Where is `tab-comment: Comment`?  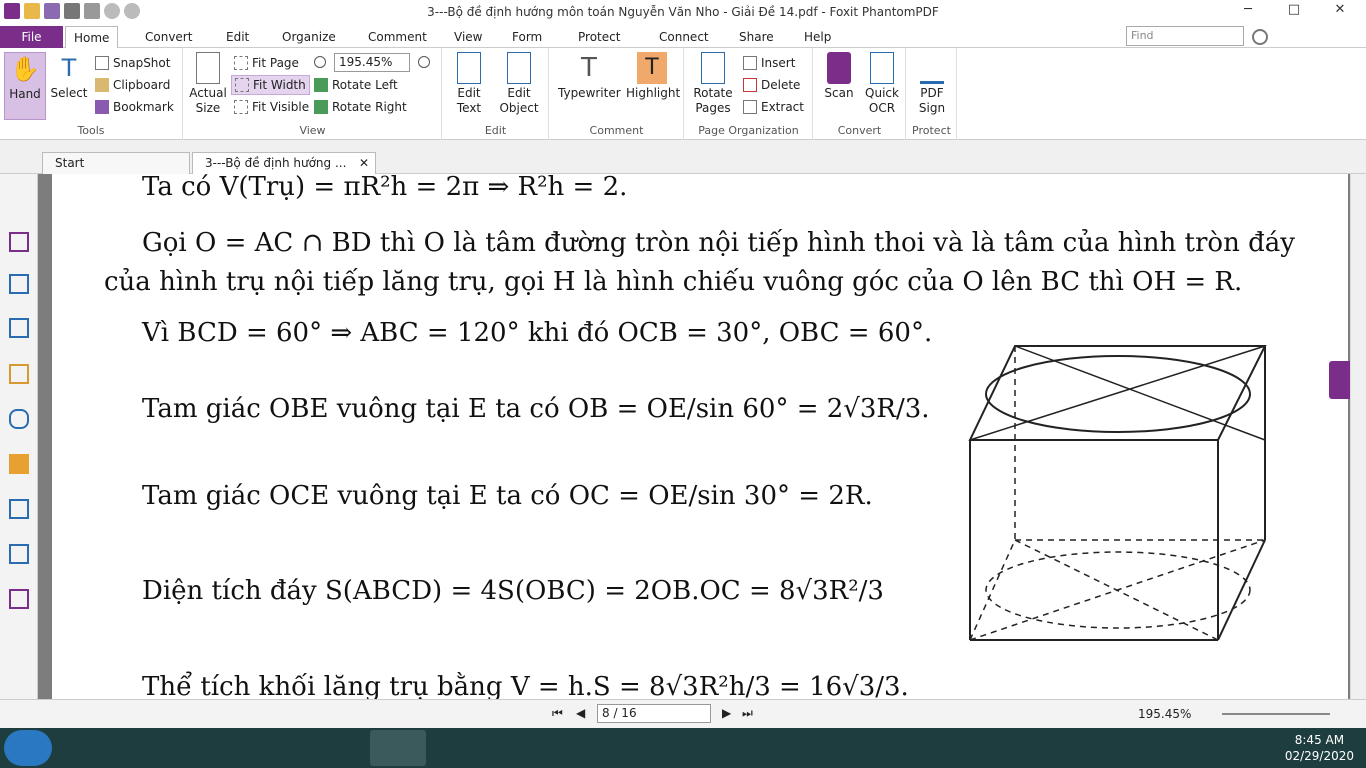 tab-comment: Comment is located at coordinates (397, 37).